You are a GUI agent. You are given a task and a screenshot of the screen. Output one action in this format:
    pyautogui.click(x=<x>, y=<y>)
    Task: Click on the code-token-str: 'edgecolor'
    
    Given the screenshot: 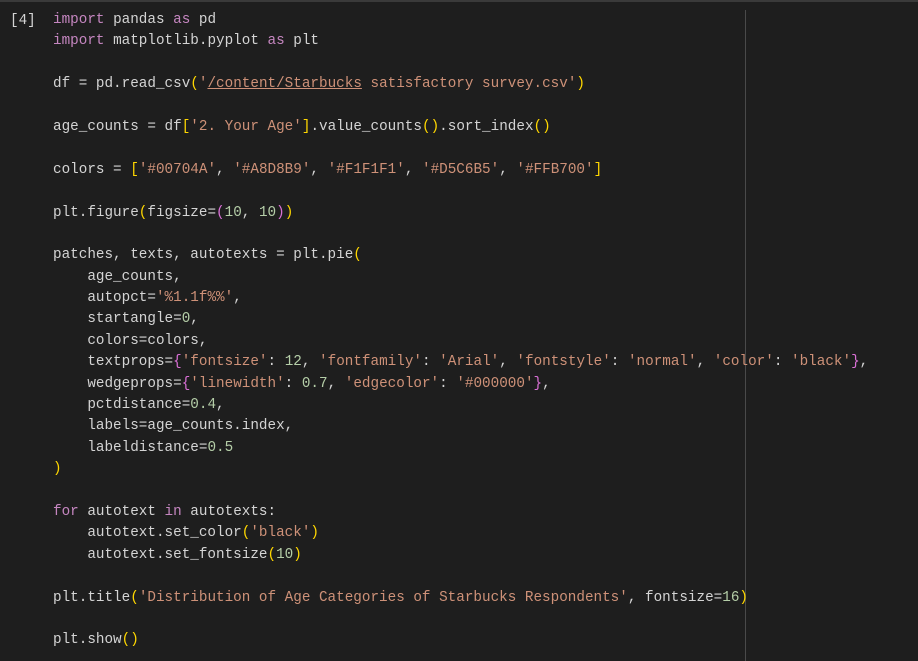 What is the action you would take?
    pyautogui.click(x=392, y=383)
    